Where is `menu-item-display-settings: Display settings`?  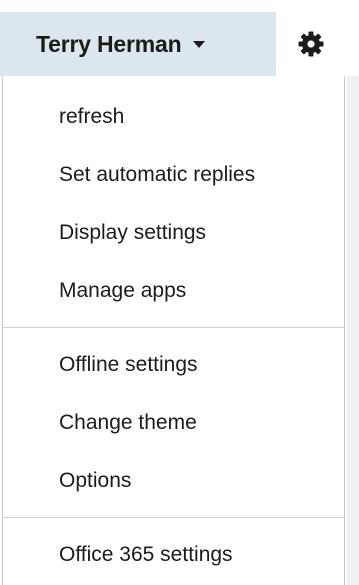
menu-item-display-settings: Display settings is located at coordinates (173, 233).